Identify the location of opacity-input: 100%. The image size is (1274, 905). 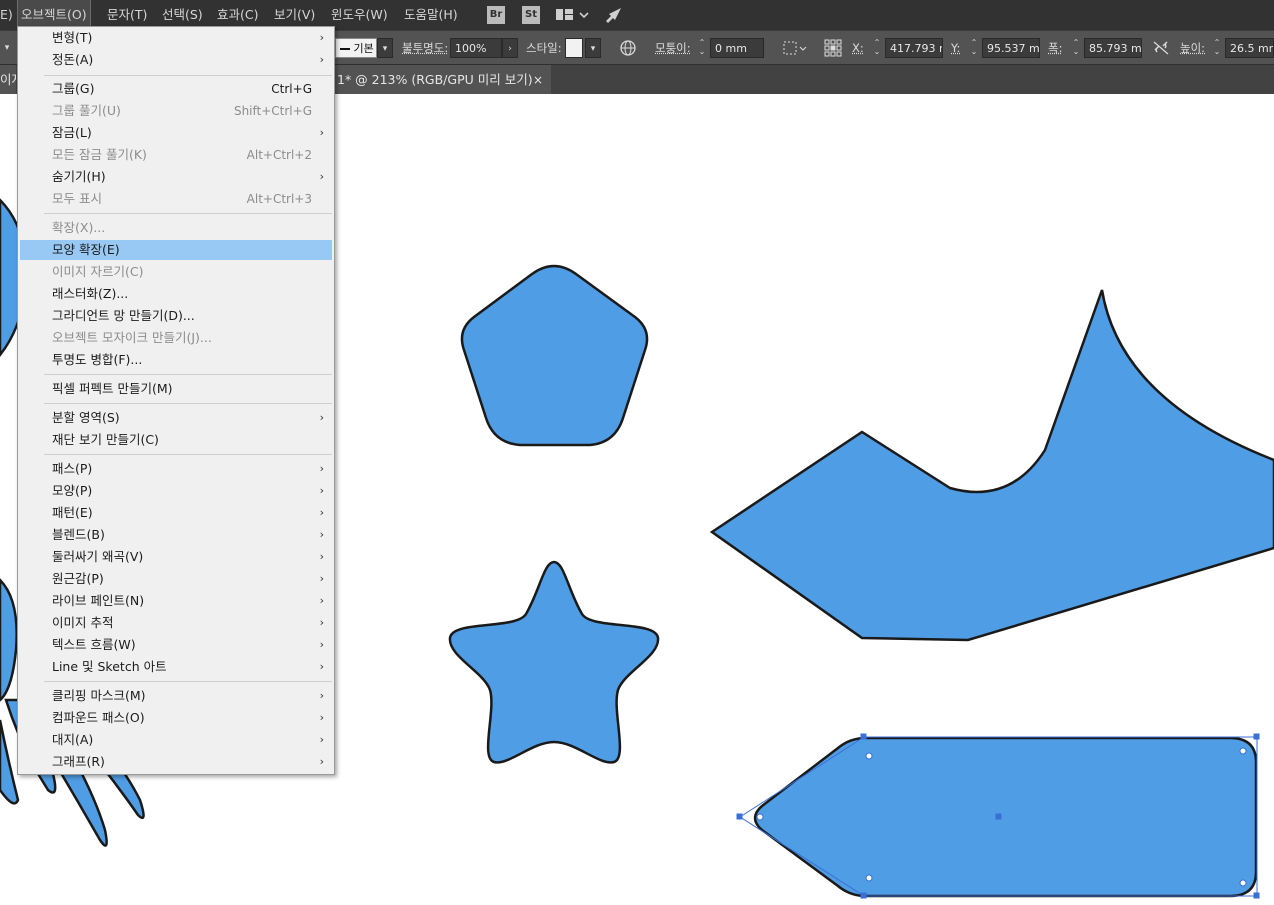
(476, 48).